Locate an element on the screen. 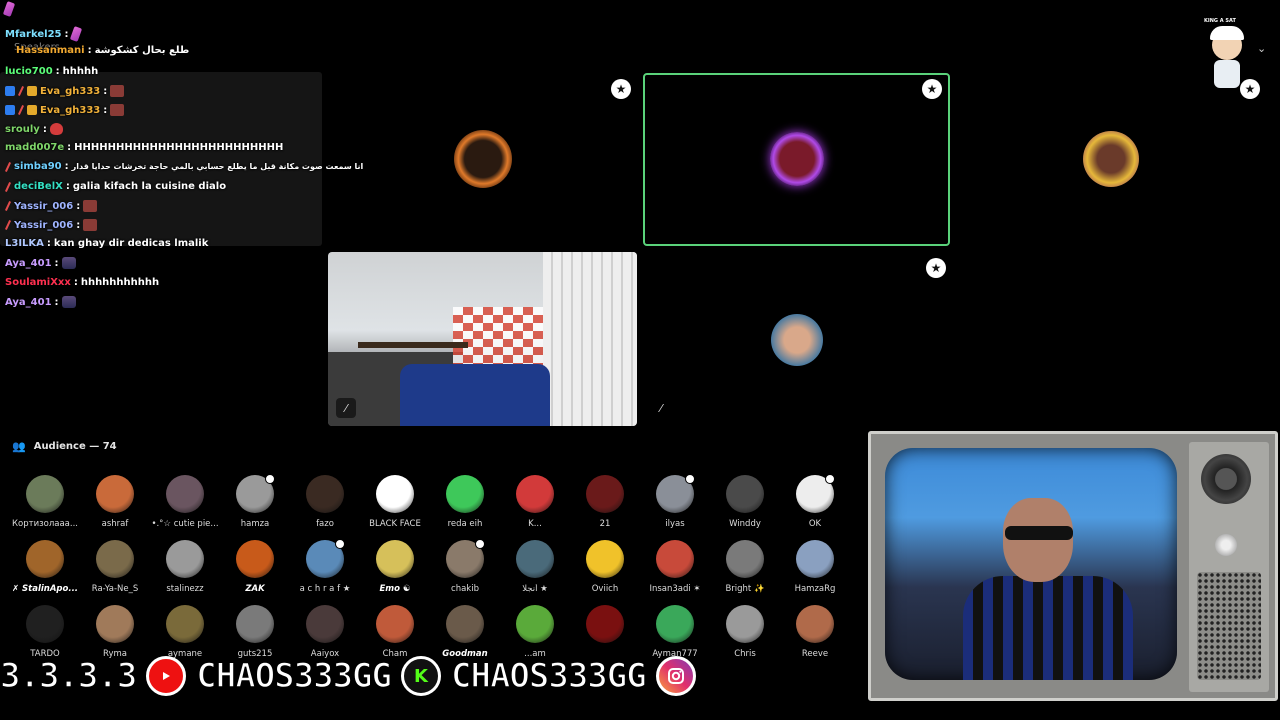 This screenshot has height=720, width=1280. chat-message: deciBelX: galia kifach la cuisine dialo is located at coordinates (115, 186).